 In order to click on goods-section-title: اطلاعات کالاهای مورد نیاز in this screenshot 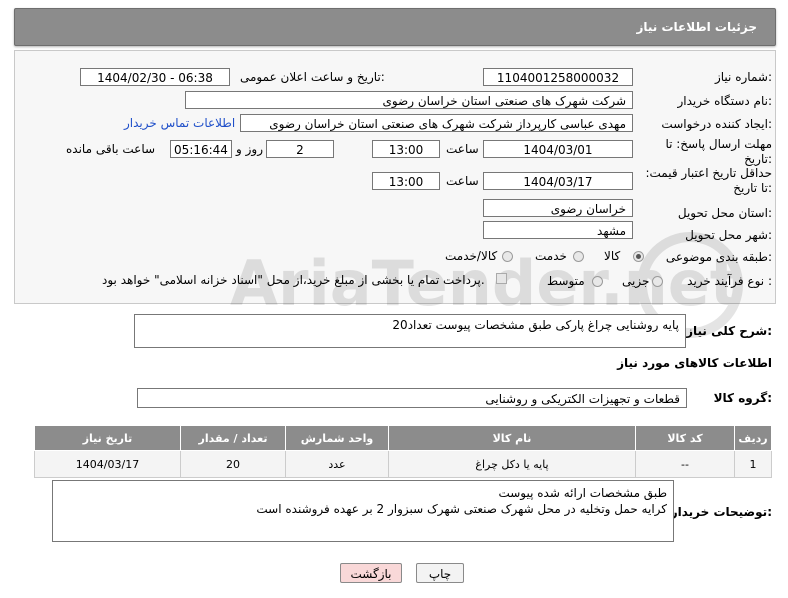, I will do `click(694, 363)`.